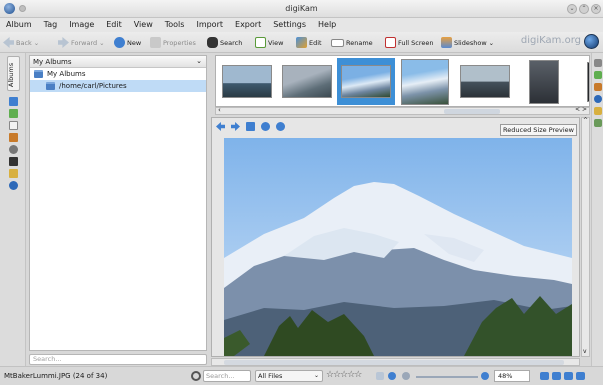 The width and height of the screenshot is (603, 385). What do you see at coordinates (591, 41) in the screenshot?
I see `digikam-logo-icon` at bounding box center [591, 41].